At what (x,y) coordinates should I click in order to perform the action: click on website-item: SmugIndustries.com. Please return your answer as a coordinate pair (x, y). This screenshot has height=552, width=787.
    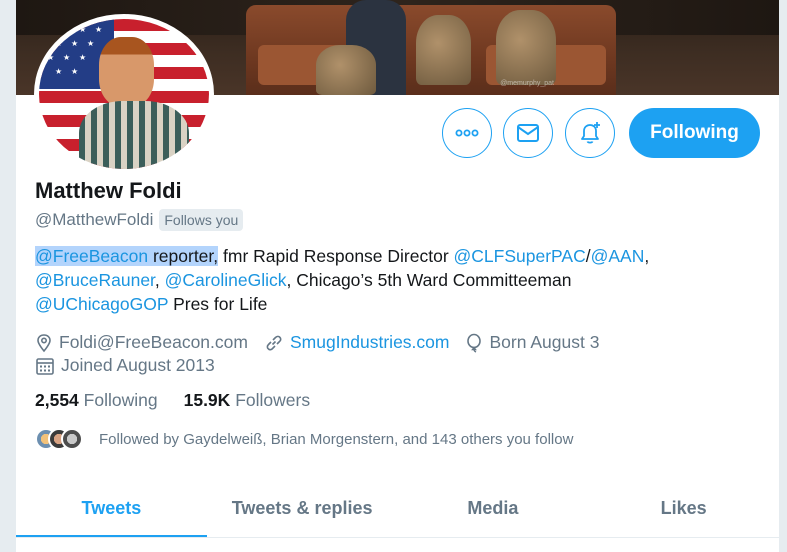
    Looking at the image, I should click on (357, 342).